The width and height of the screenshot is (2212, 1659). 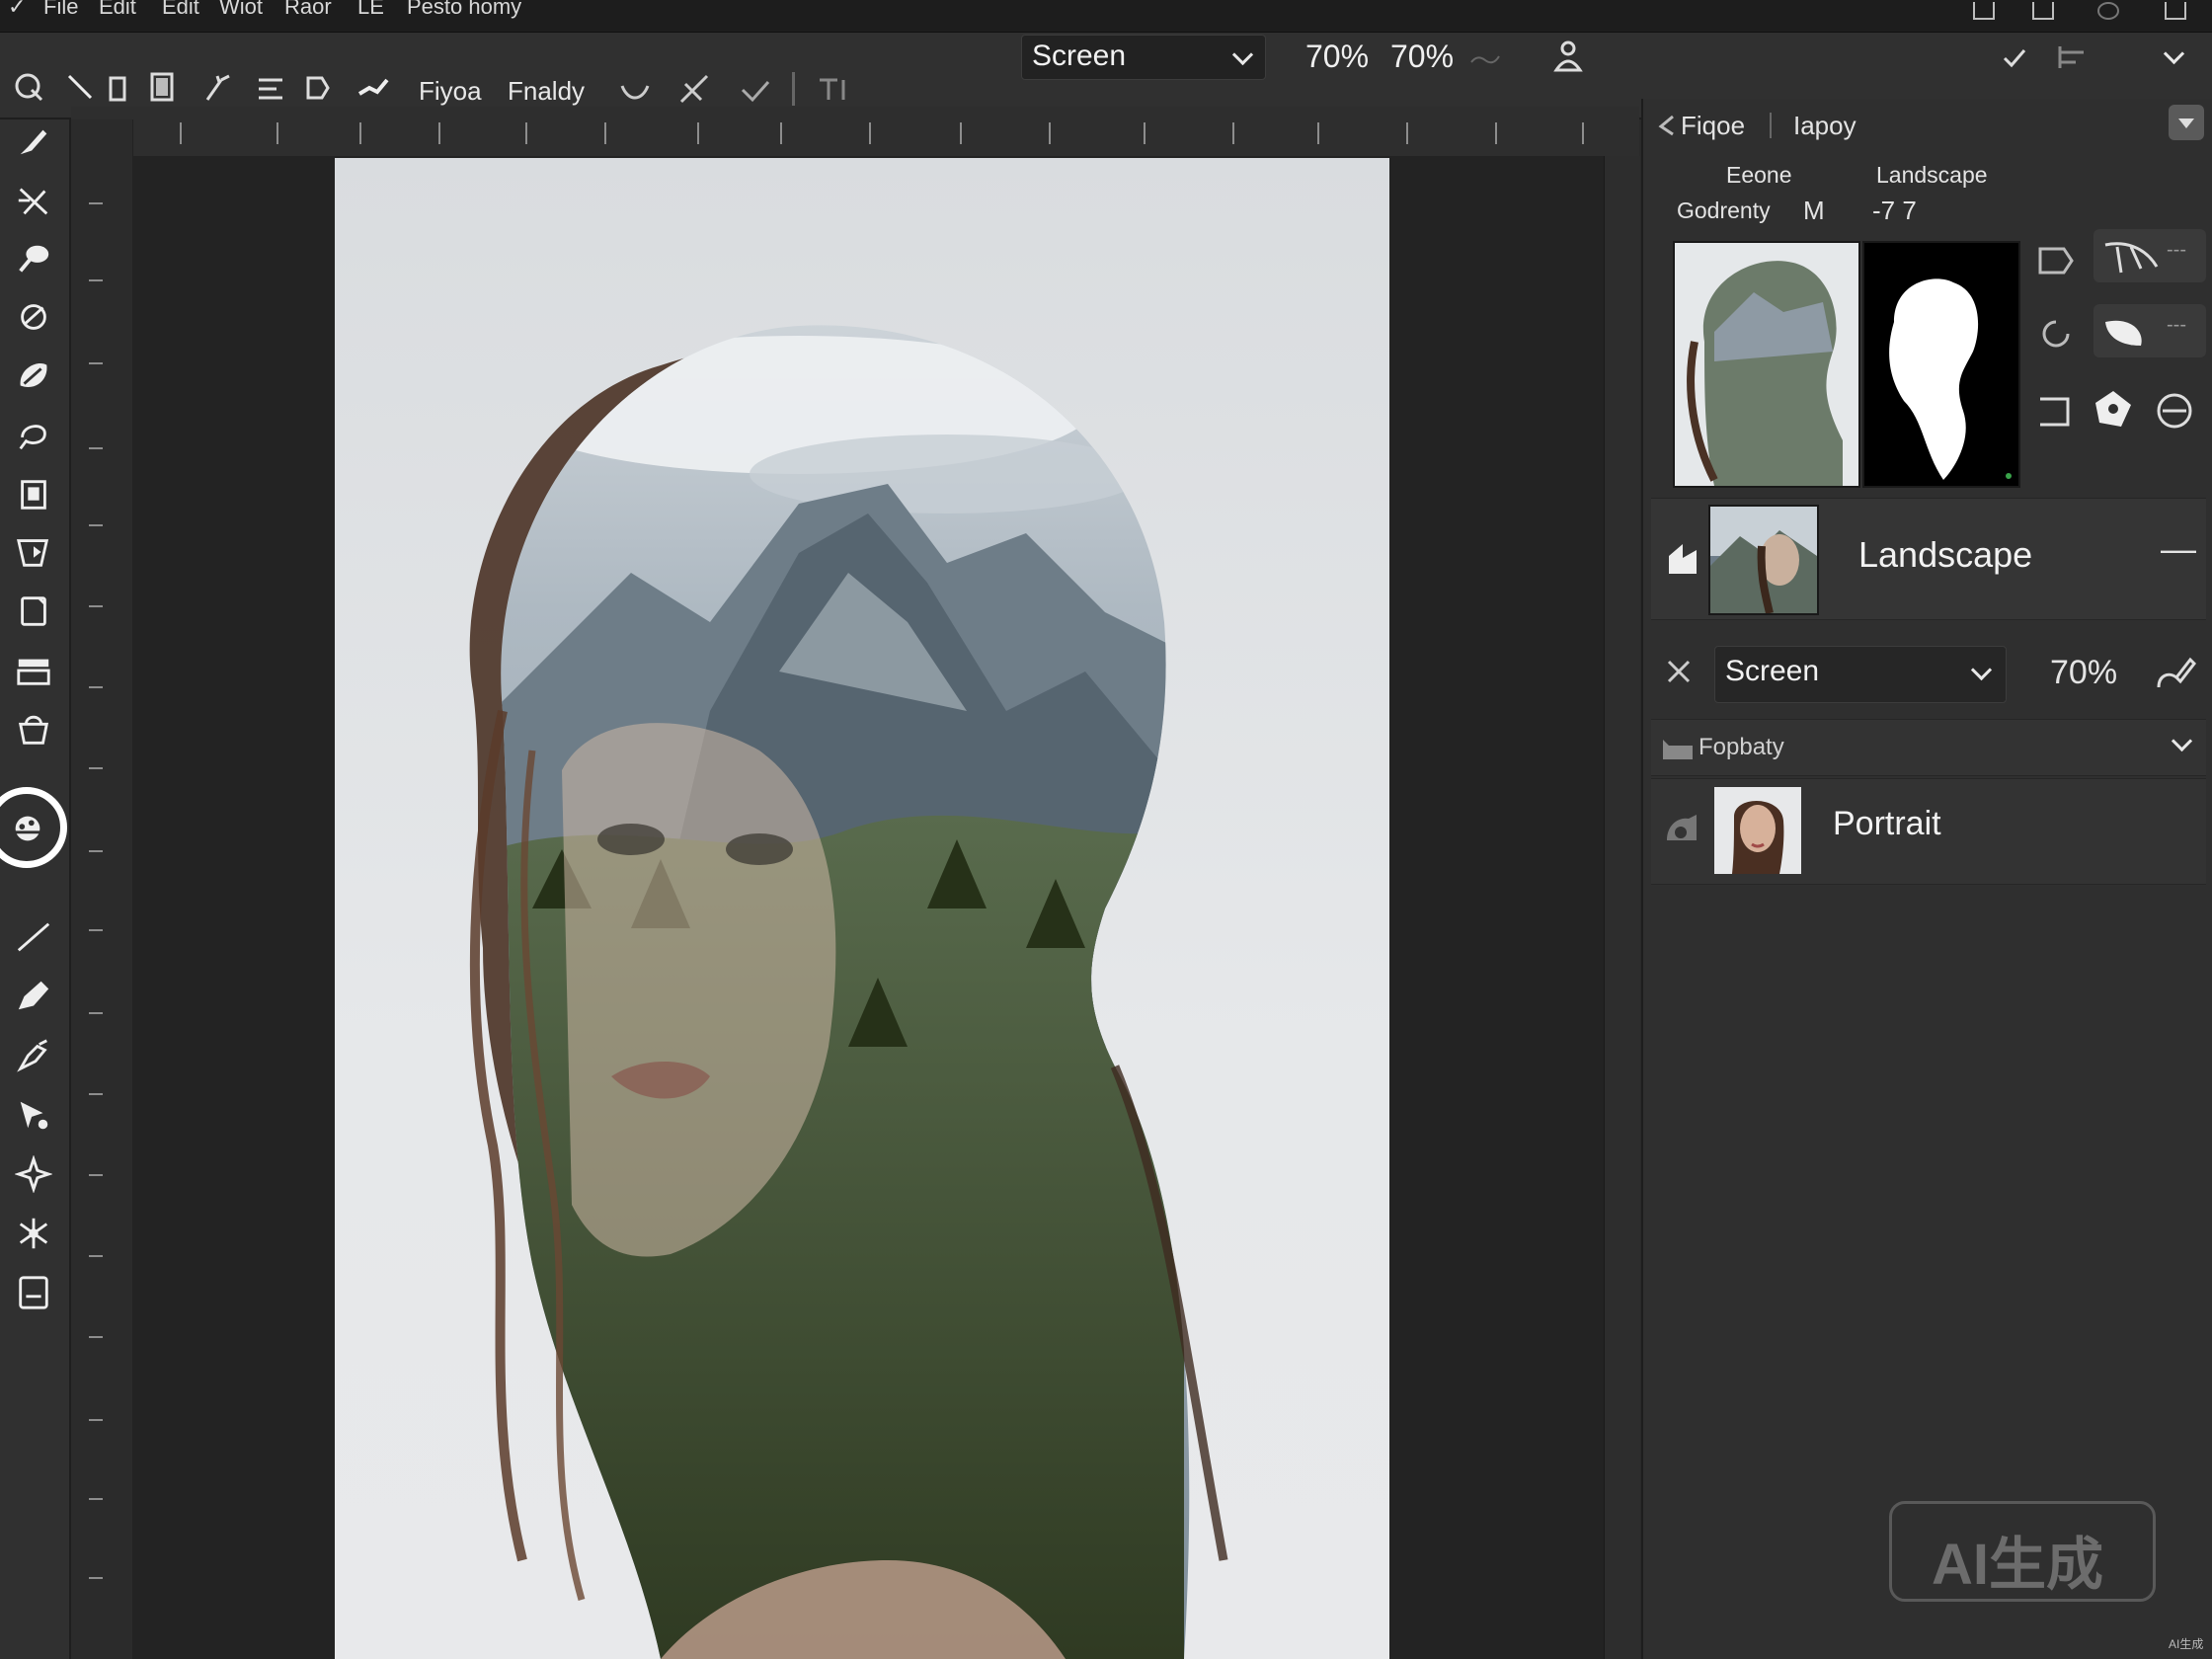 I want to click on layer-group-row: Fopbaty, so click(x=1929, y=748).